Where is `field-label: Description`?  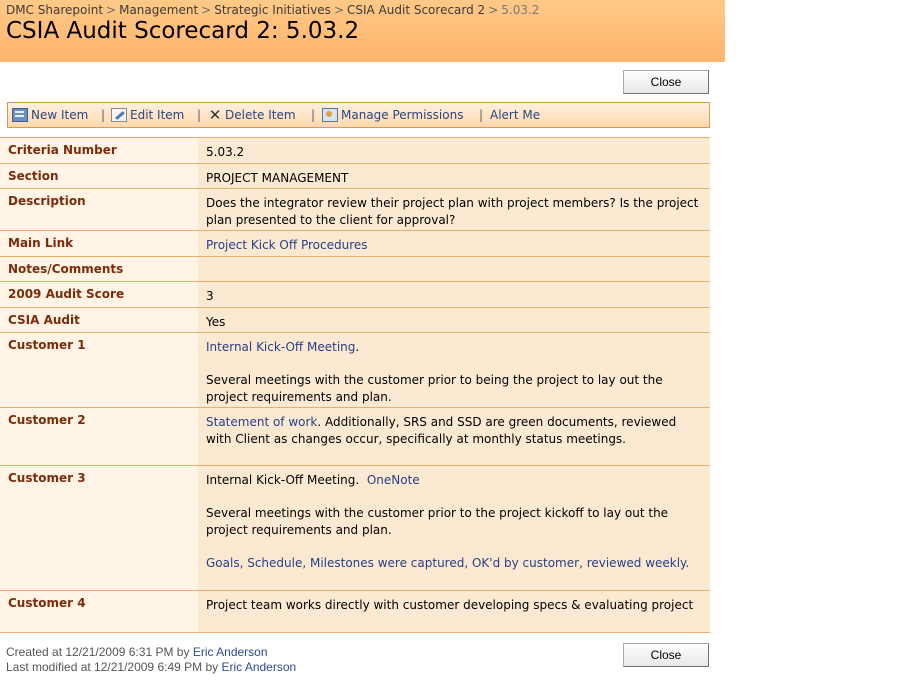
field-label: Description is located at coordinates (99, 209).